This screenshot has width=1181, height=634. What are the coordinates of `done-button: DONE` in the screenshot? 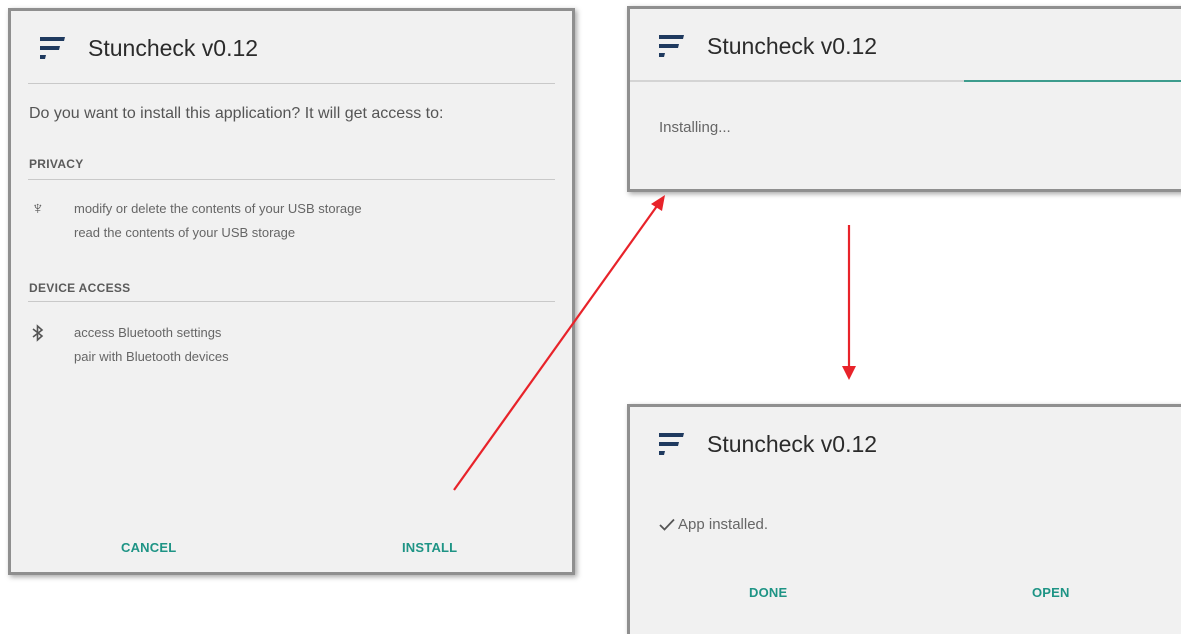 It's located at (768, 592).